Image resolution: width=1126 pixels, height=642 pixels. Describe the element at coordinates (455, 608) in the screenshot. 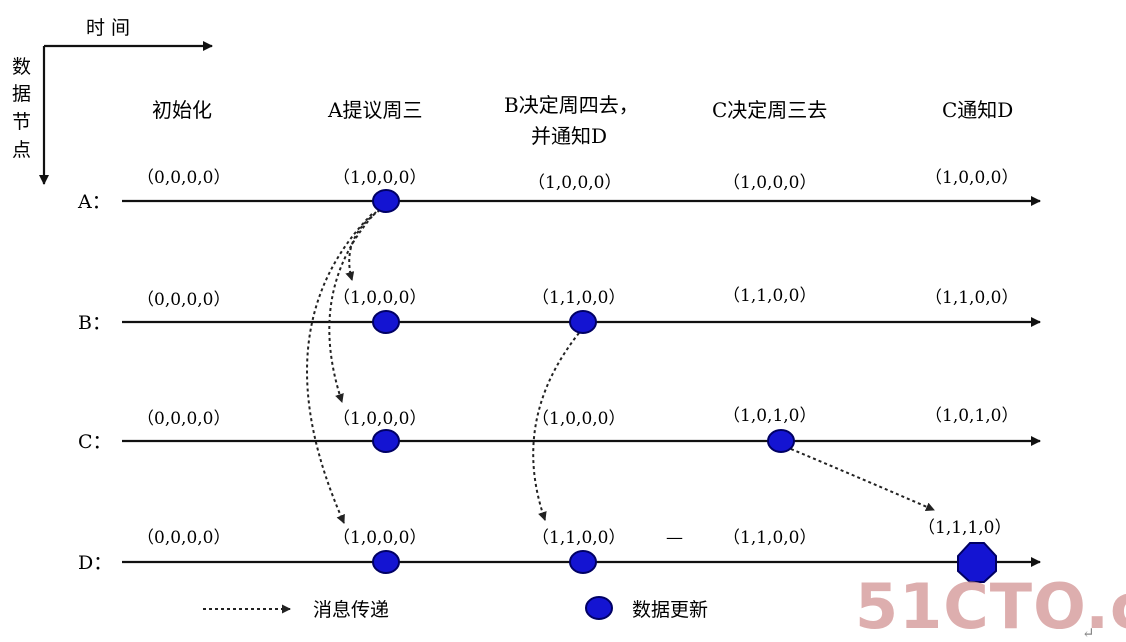

I see `legend: 消息传递 数据更新` at that location.